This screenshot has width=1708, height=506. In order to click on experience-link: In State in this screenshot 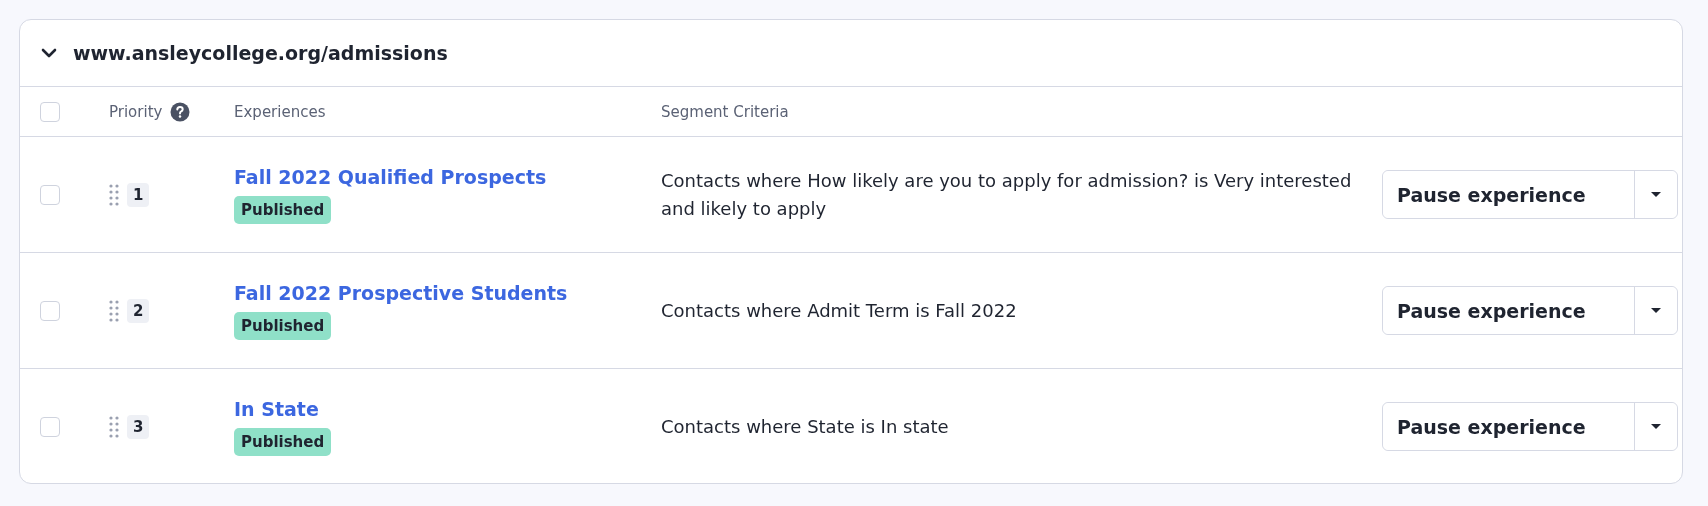, I will do `click(276, 408)`.